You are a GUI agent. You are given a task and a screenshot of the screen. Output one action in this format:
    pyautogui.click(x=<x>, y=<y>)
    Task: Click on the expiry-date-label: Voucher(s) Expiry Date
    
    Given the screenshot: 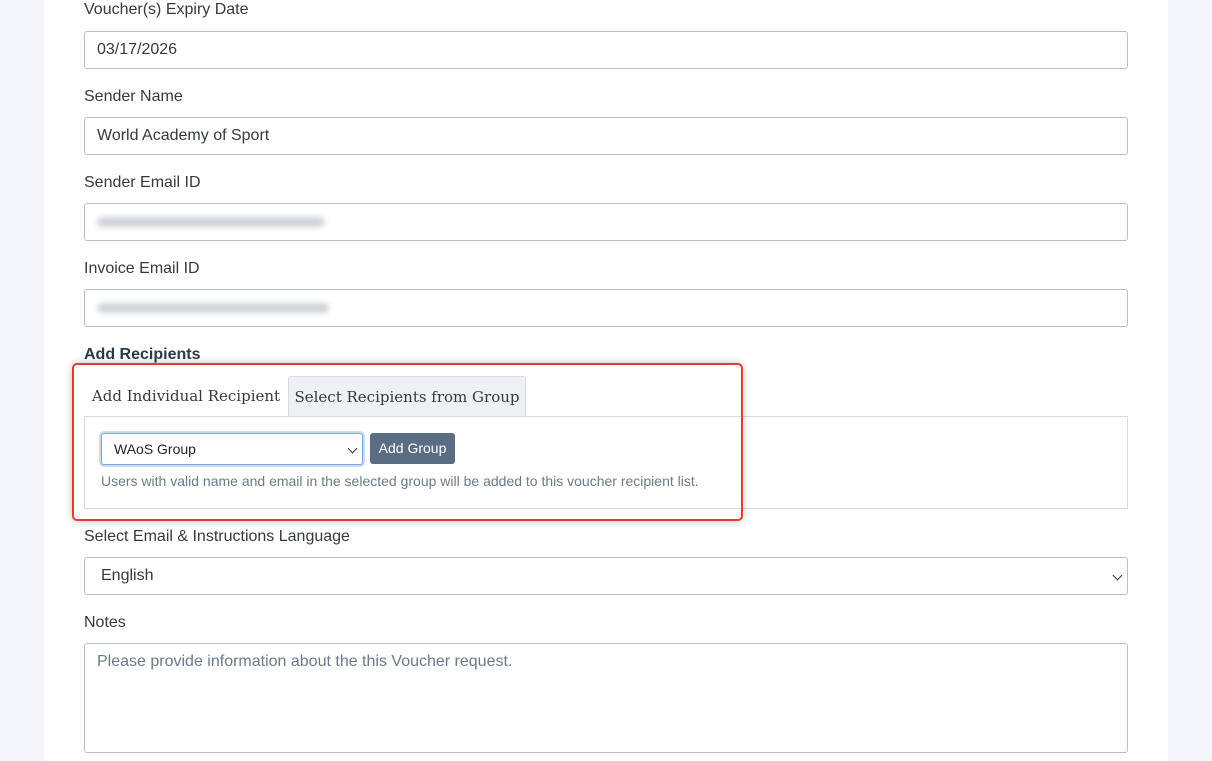 What is the action you would take?
    pyautogui.click(x=166, y=9)
    